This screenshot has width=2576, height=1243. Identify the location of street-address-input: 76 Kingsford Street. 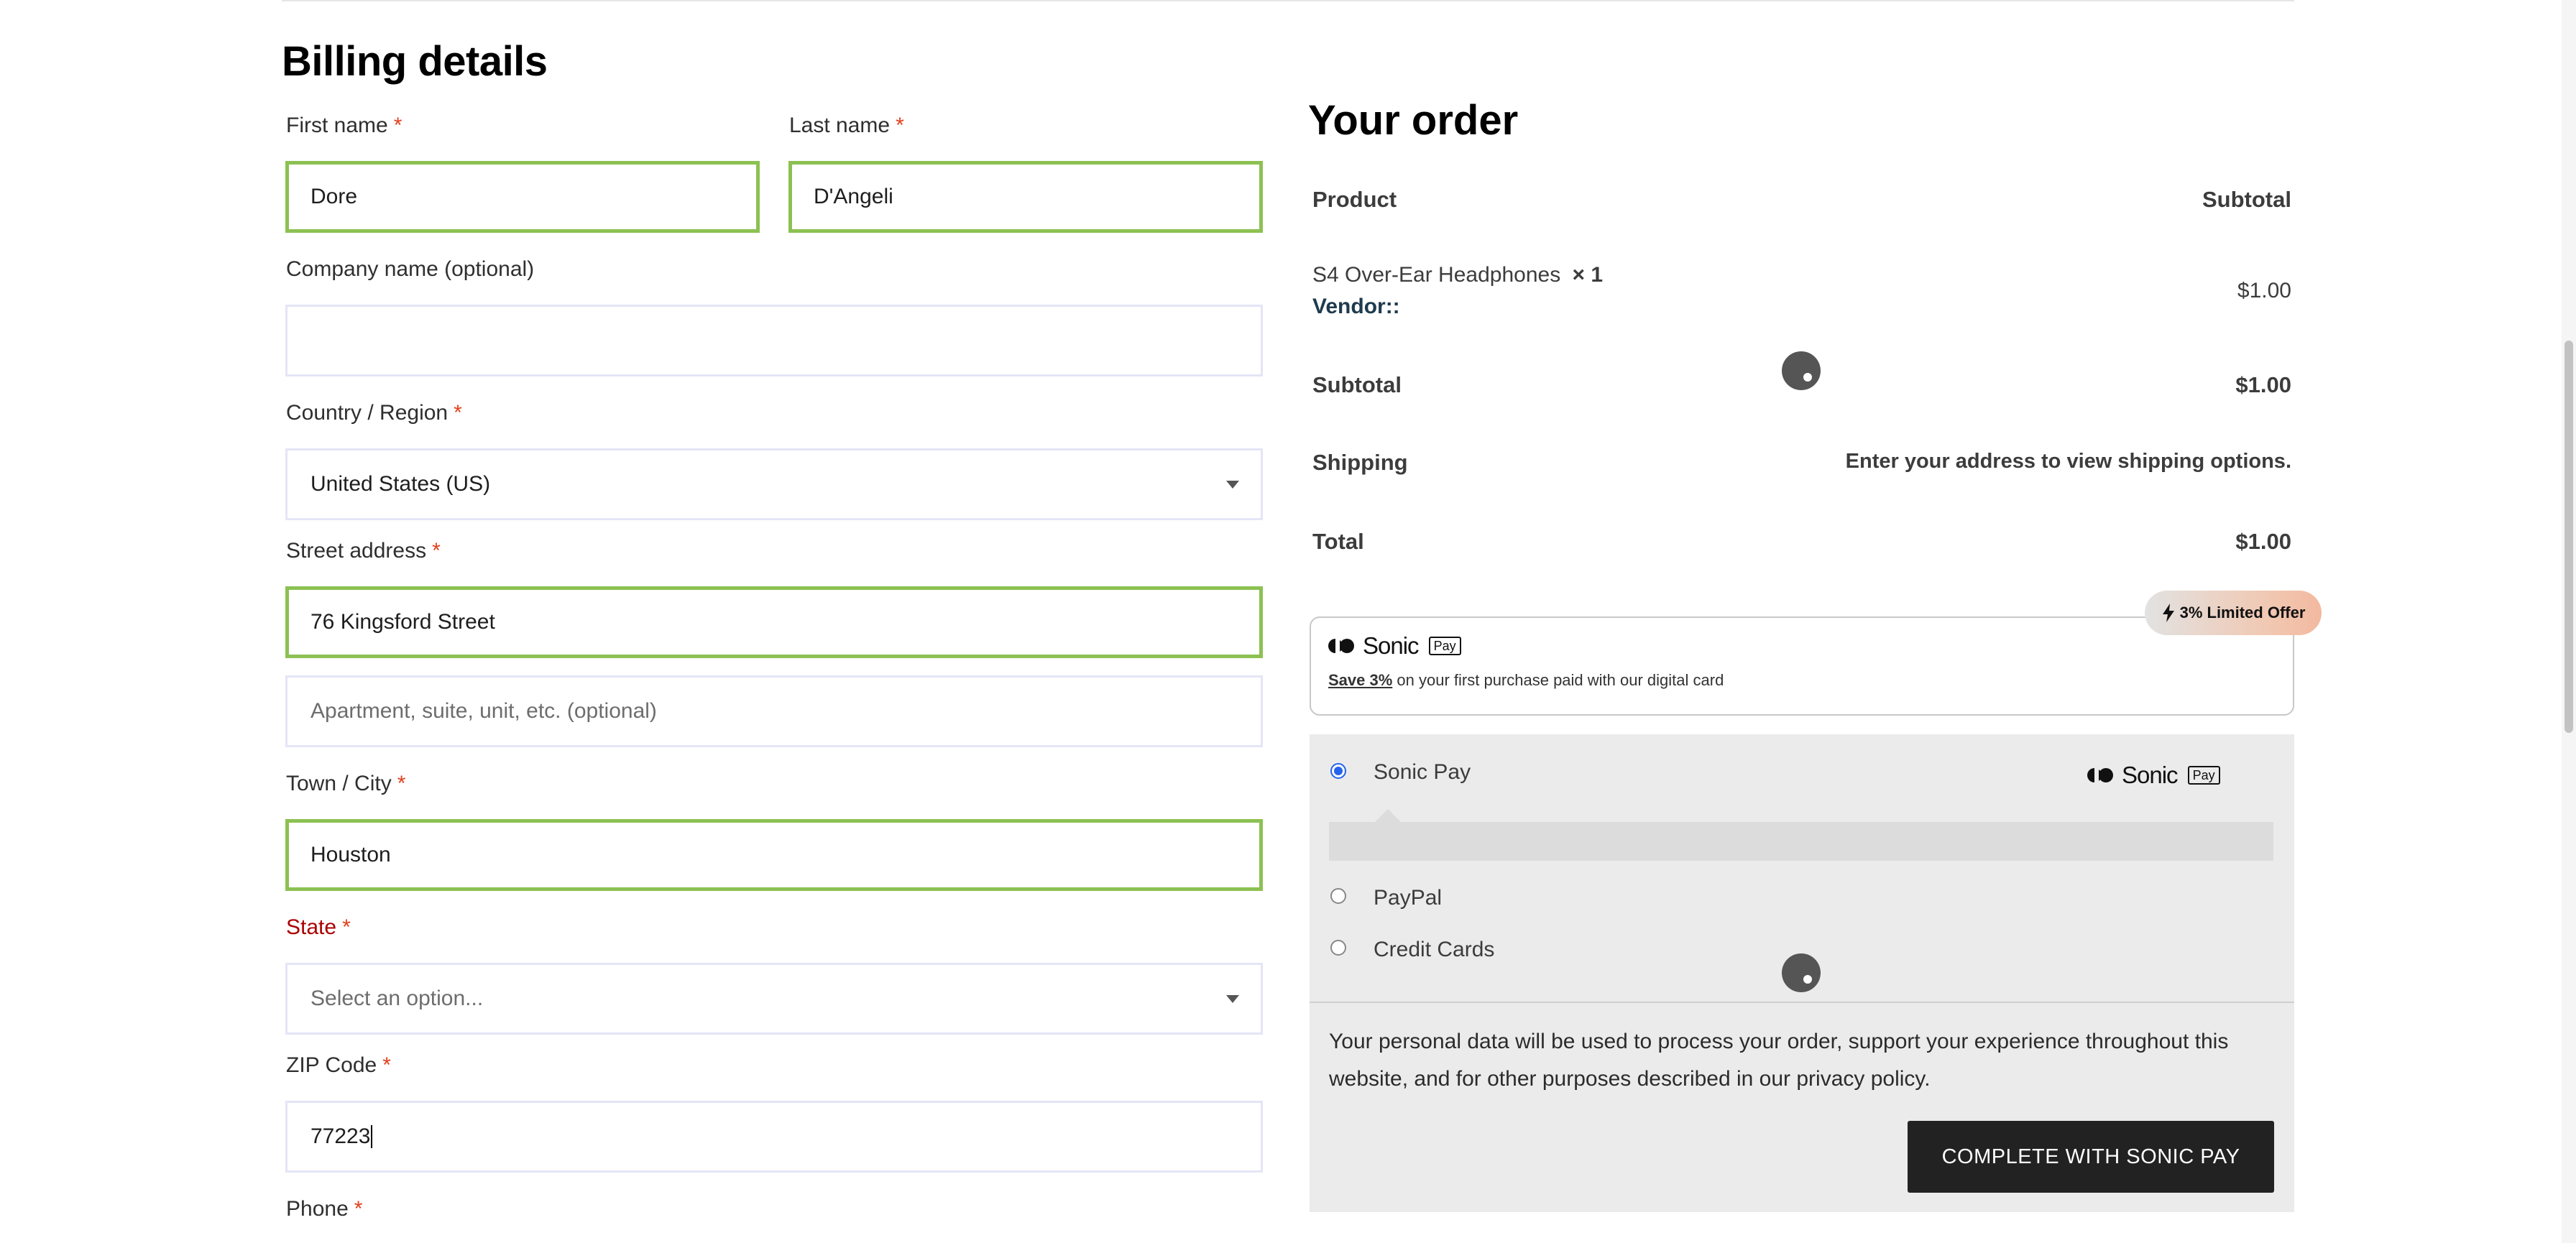
(774, 622).